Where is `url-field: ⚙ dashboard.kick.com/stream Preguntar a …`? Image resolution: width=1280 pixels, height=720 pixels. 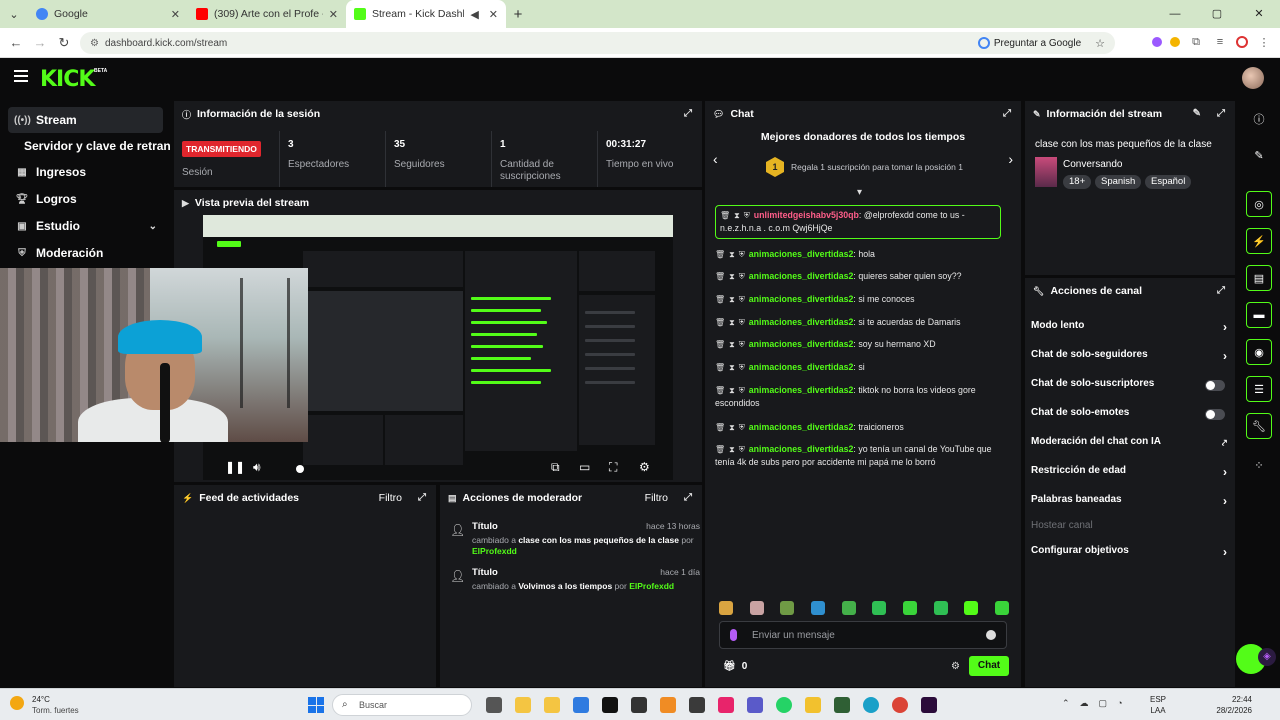
url-field: ⚙ dashboard.kick.com/stream Preguntar a … is located at coordinates (597, 43).